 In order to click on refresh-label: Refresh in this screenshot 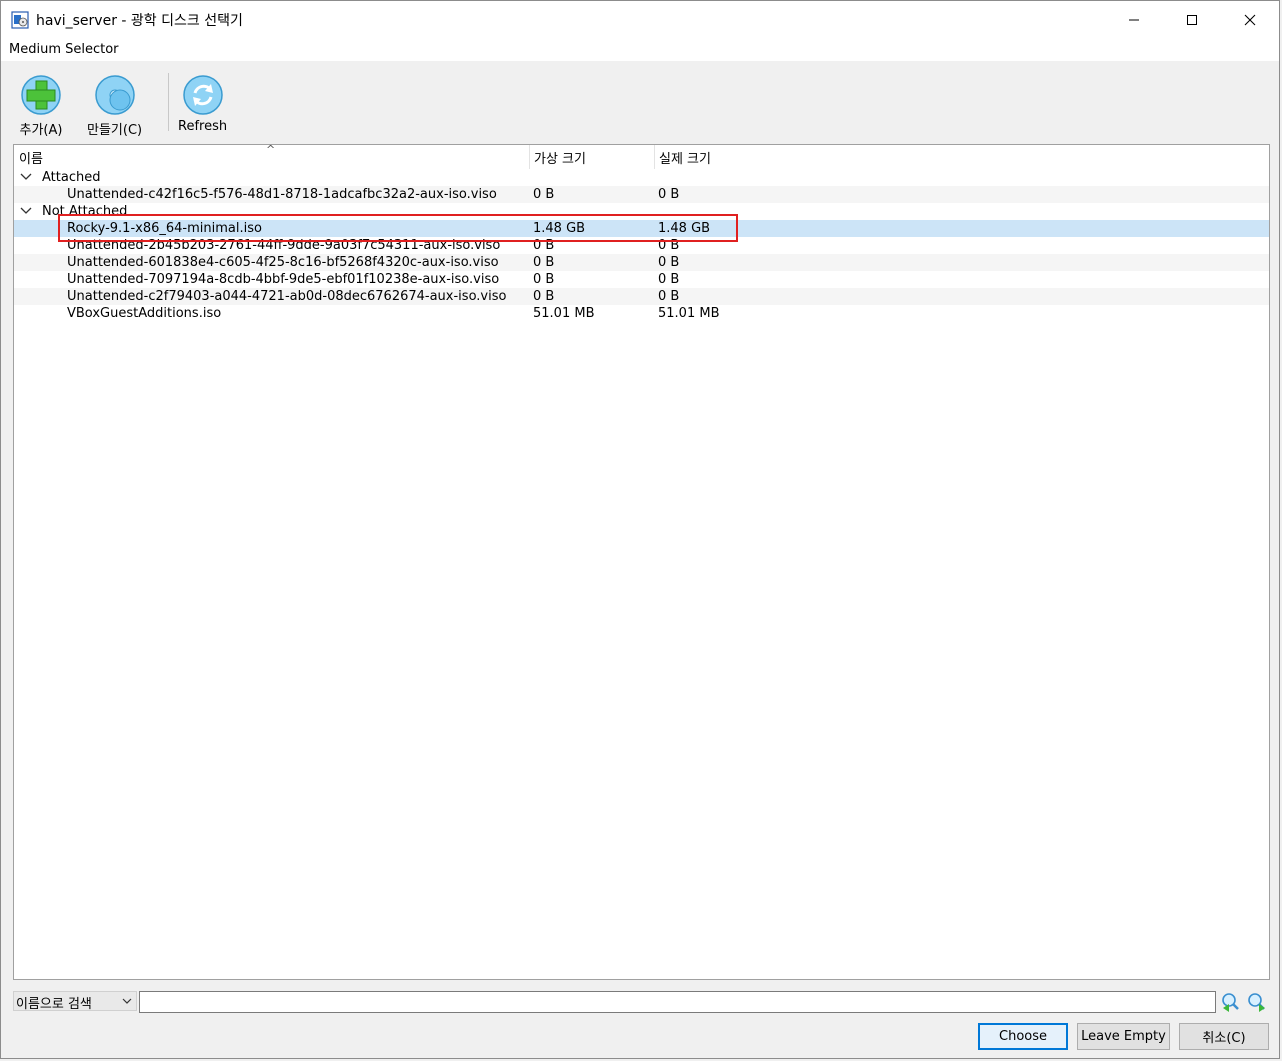, I will do `click(203, 126)`.